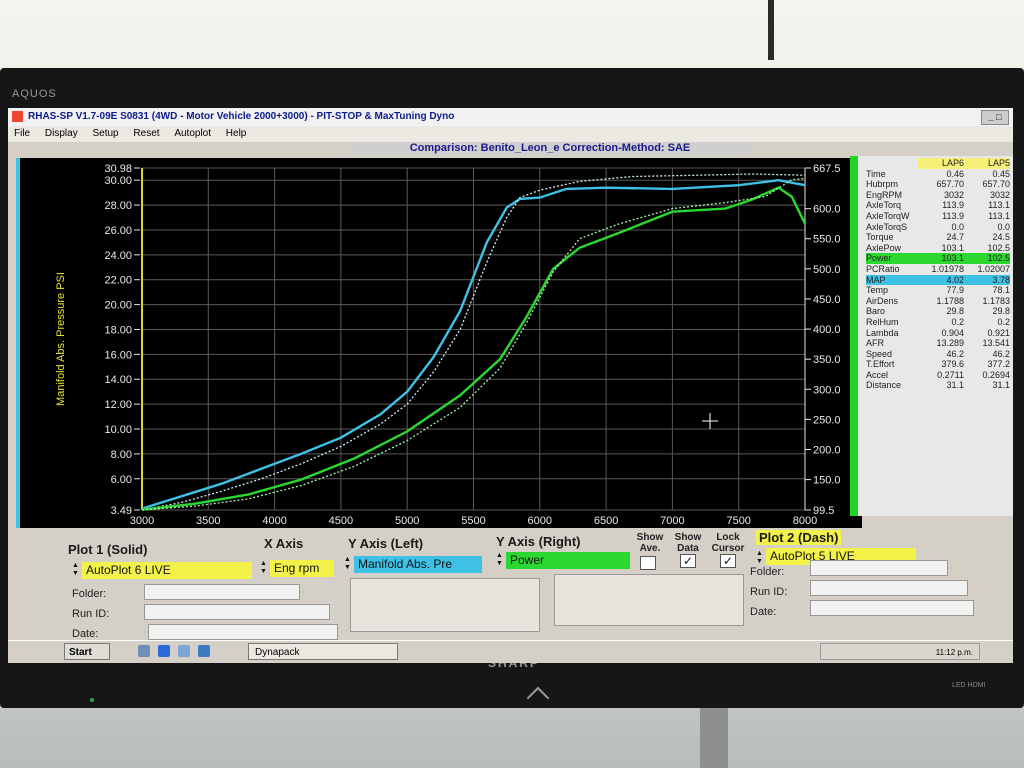 This screenshot has width=1024, height=768. I want to click on data-row-value-2: 1.1783, so click(996, 300).